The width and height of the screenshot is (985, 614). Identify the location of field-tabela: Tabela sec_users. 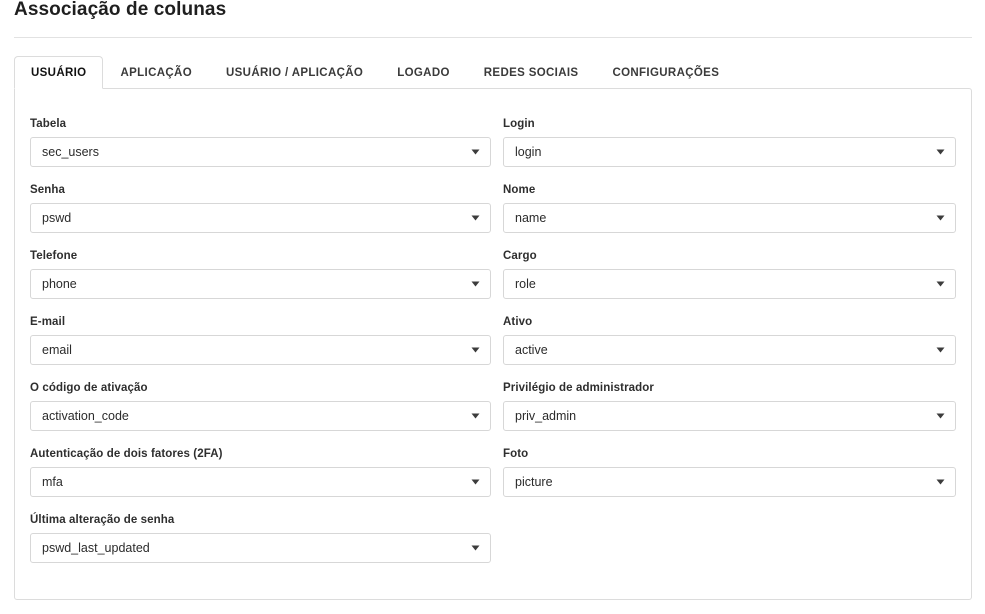
(260, 142).